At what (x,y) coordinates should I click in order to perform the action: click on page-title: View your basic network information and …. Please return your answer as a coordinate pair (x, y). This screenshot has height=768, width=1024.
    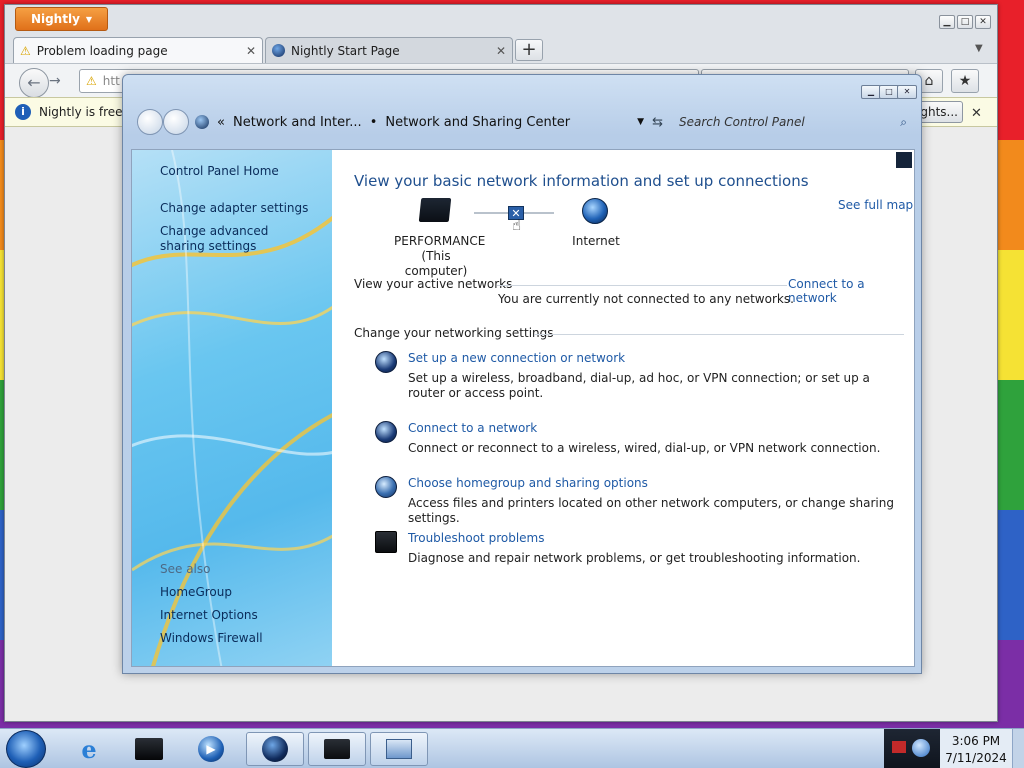
    Looking at the image, I should click on (581, 181).